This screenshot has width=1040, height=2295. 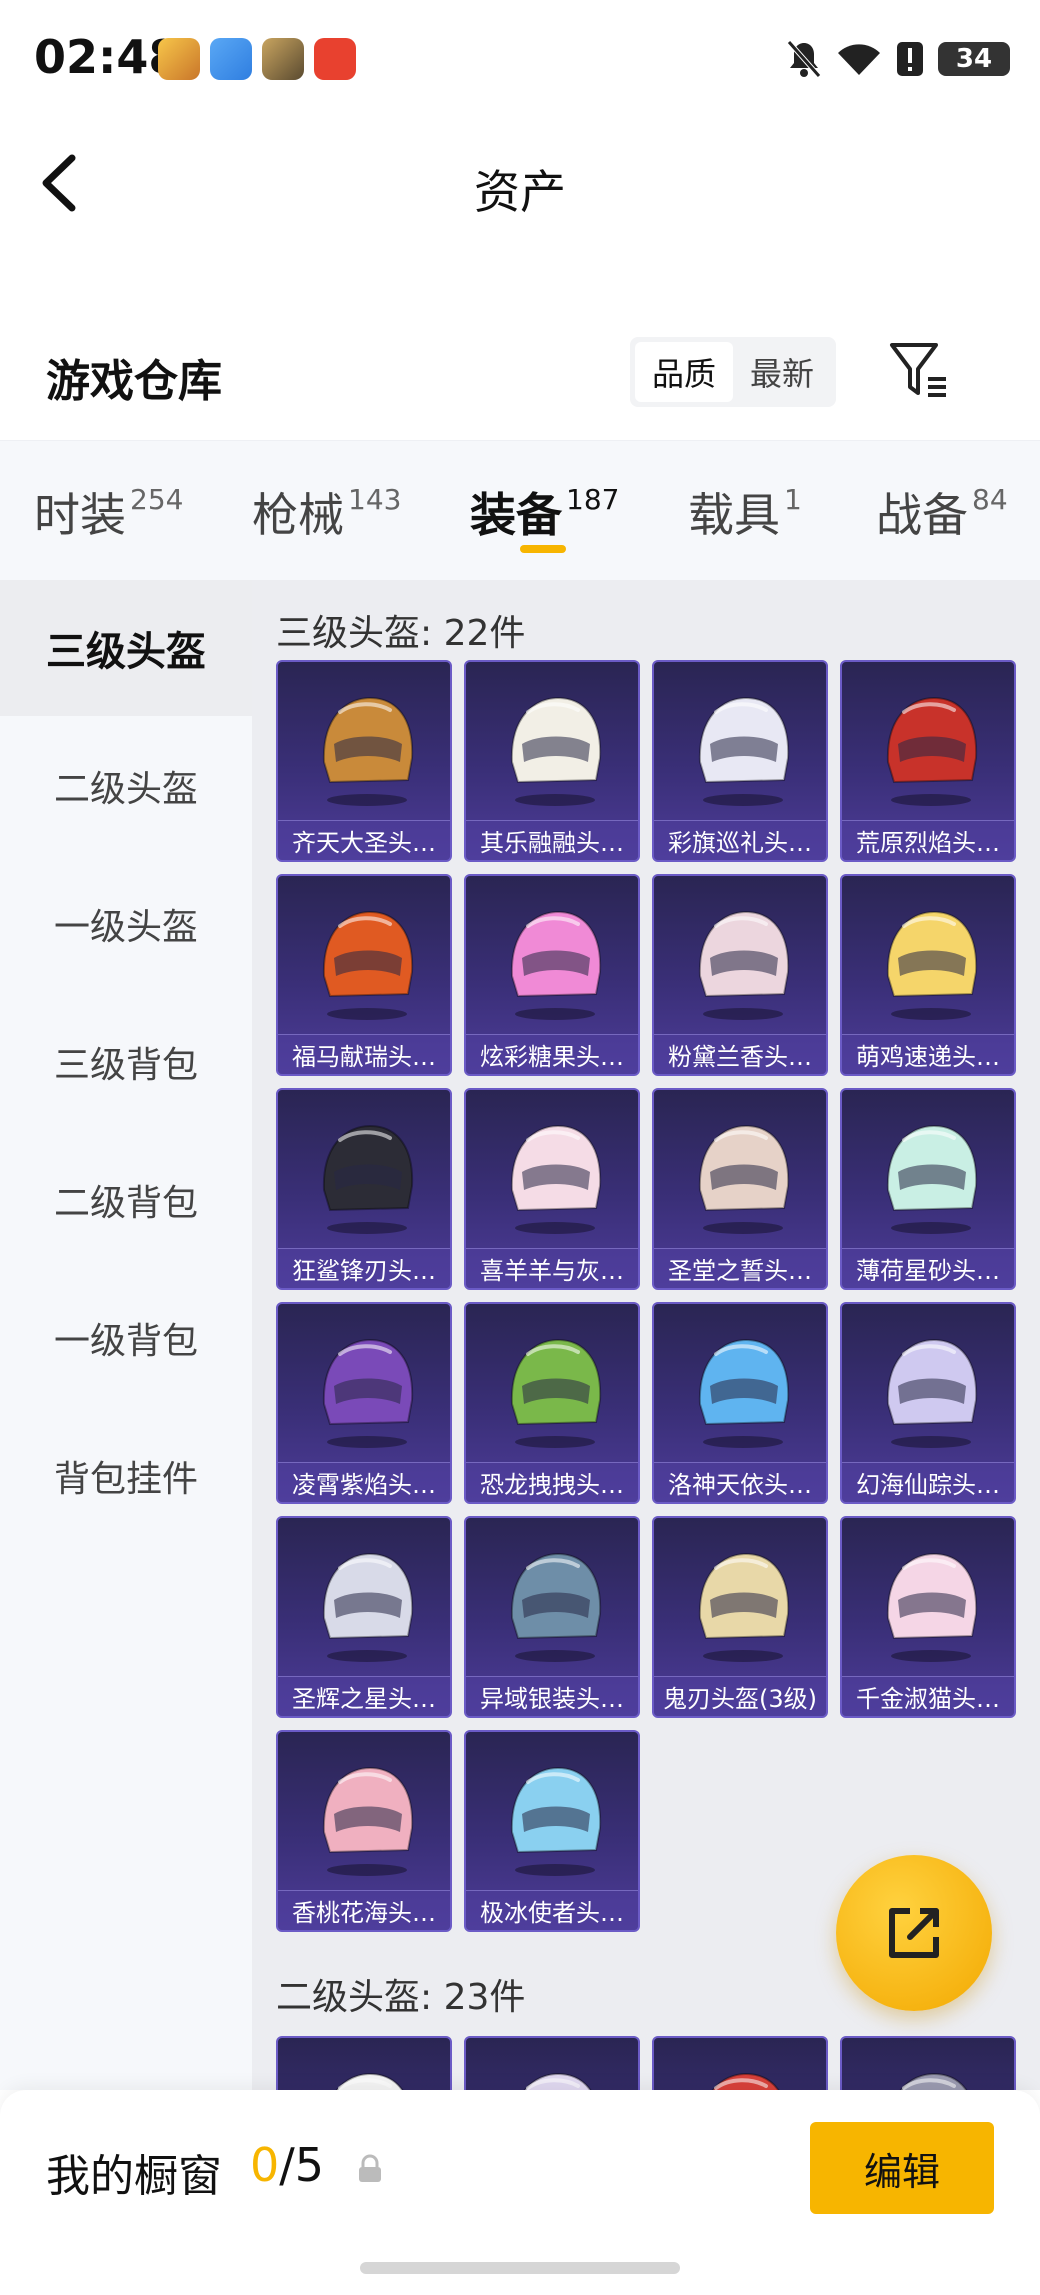 I want to click on tab-label: 载具, so click(x=734, y=515).